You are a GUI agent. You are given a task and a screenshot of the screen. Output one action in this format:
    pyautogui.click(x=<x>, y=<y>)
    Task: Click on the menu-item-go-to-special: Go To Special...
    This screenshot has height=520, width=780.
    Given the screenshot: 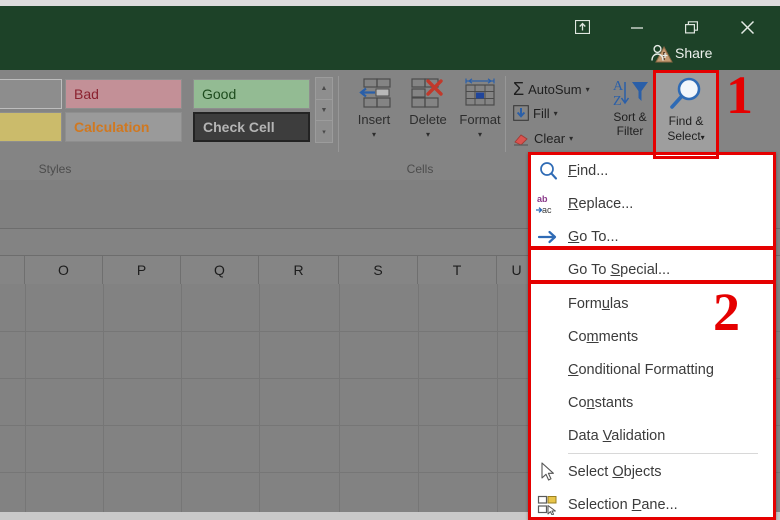 What is the action you would take?
    pyautogui.click(x=652, y=269)
    